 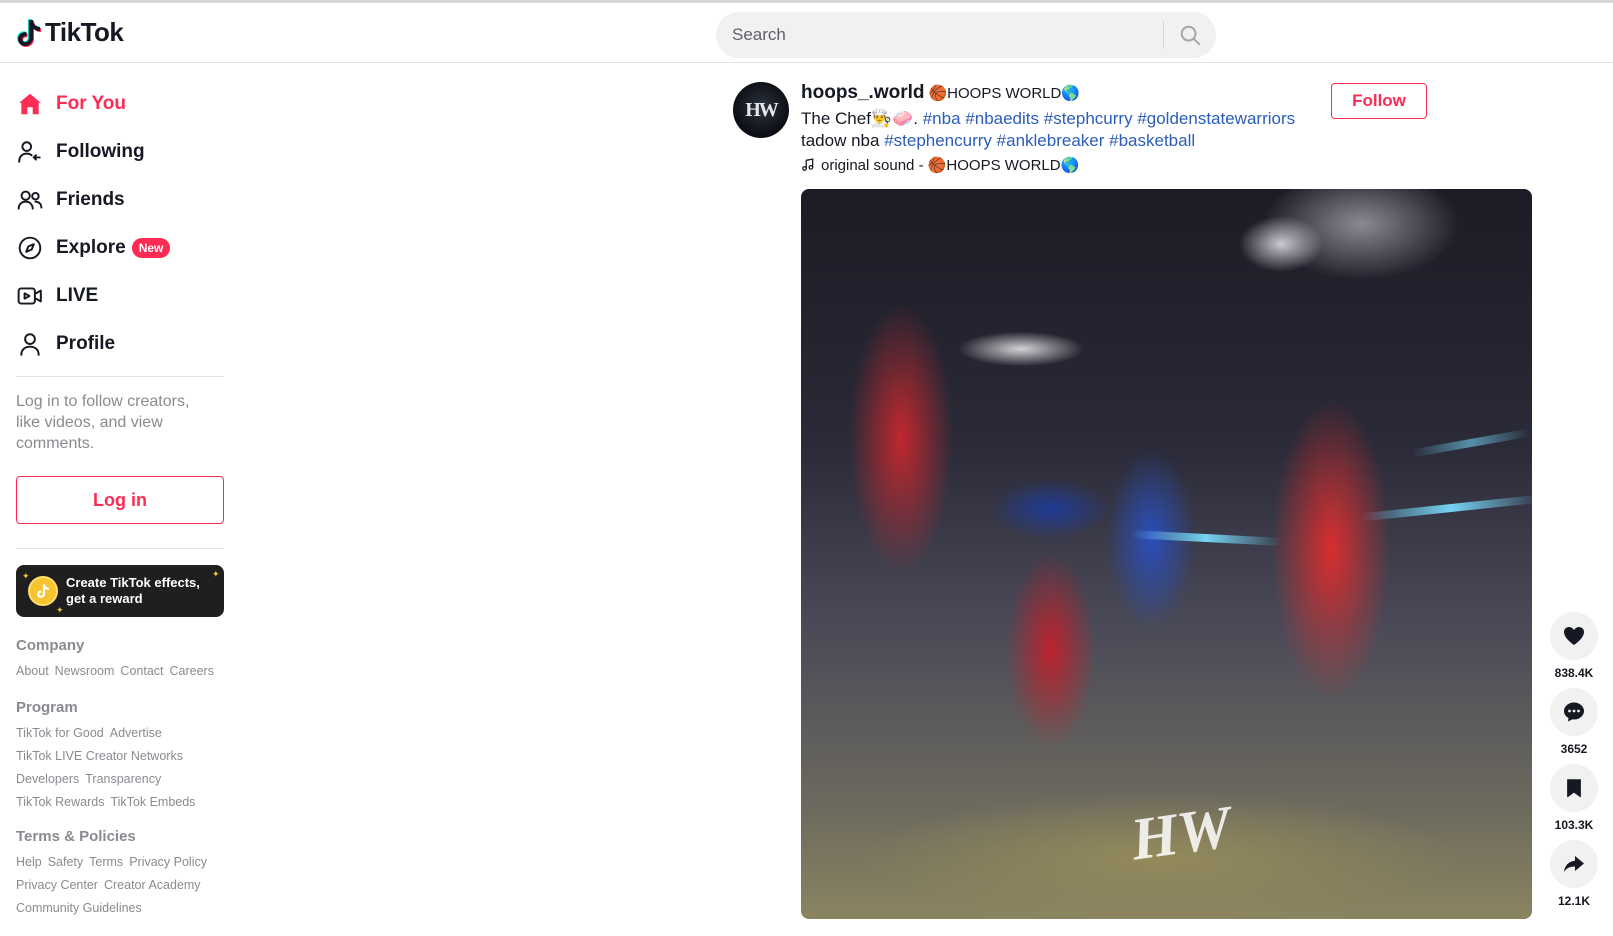 What do you see at coordinates (761, 110) in the screenshot?
I see `avatar: HW` at bounding box center [761, 110].